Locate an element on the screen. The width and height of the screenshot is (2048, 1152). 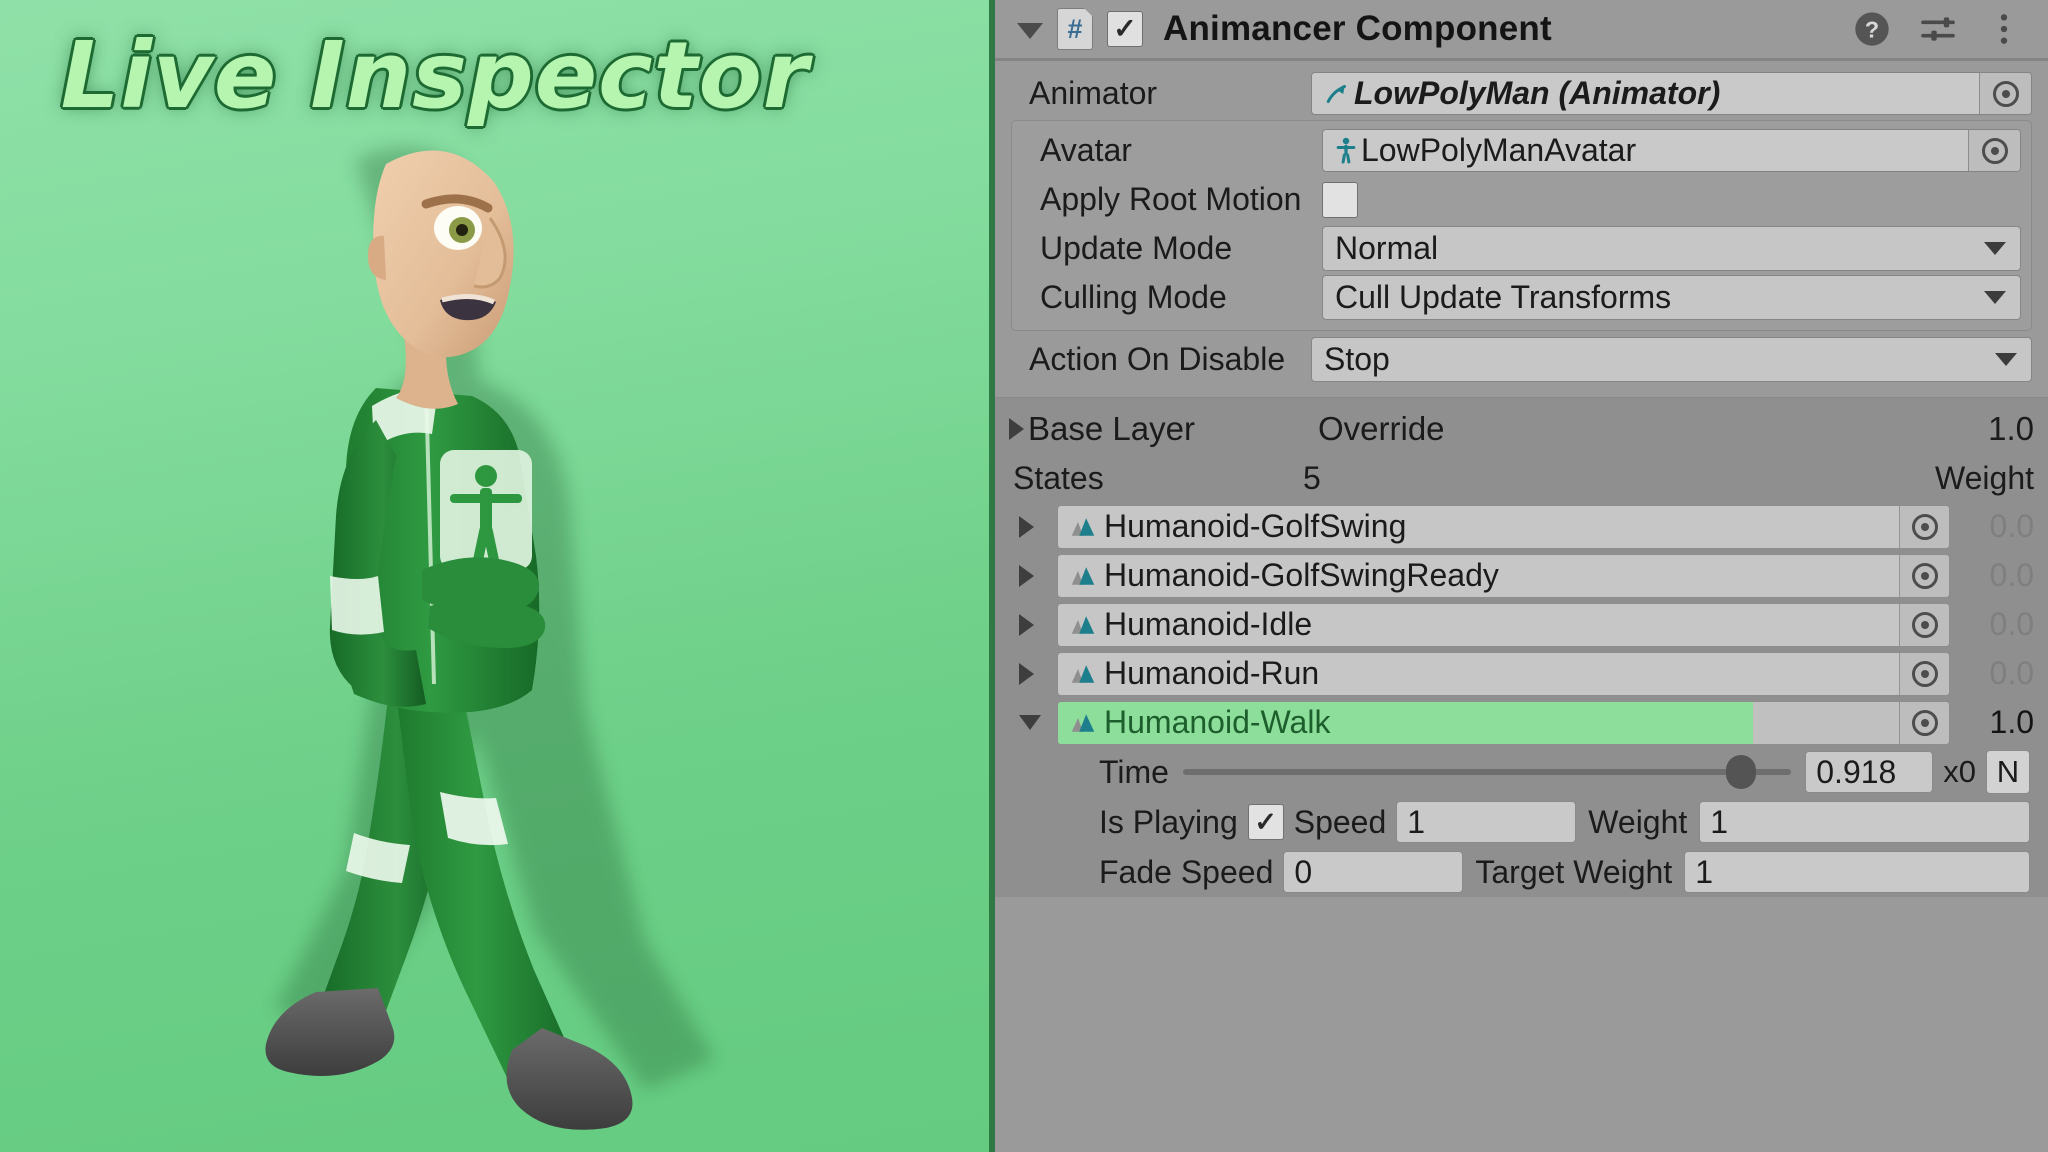
state-row: Humanoid-Run 0.0 is located at coordinates (1521, 673).